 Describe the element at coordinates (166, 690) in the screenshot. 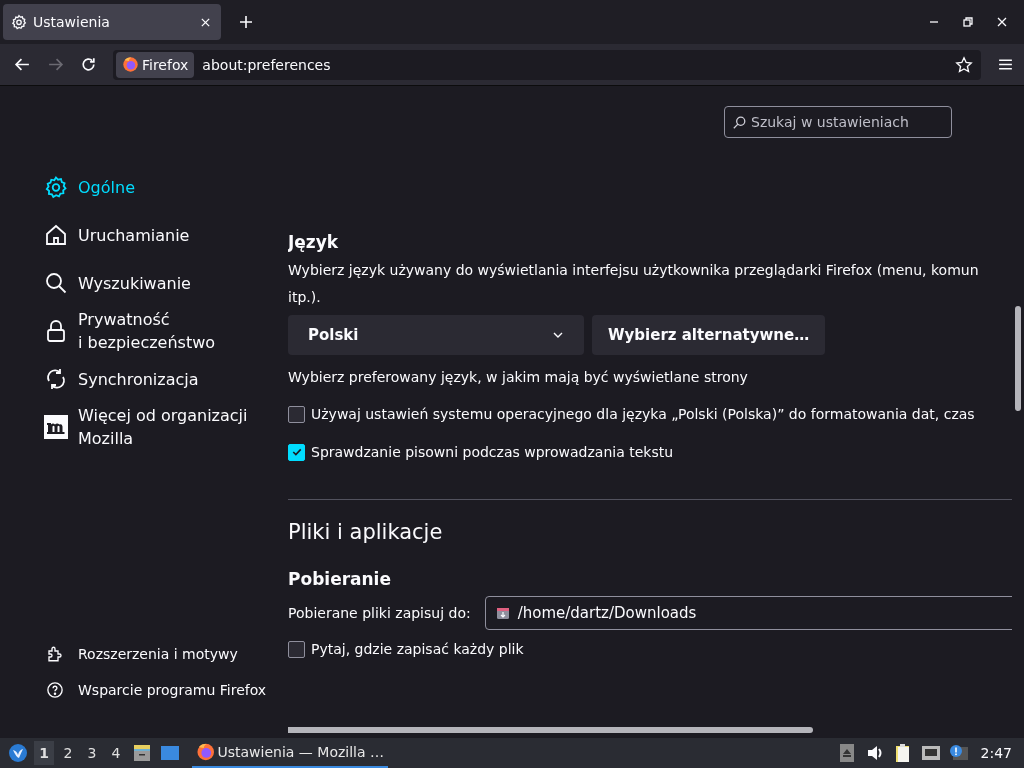

I see `sidebar-link: Wsparcie programu Firefox` at that location.